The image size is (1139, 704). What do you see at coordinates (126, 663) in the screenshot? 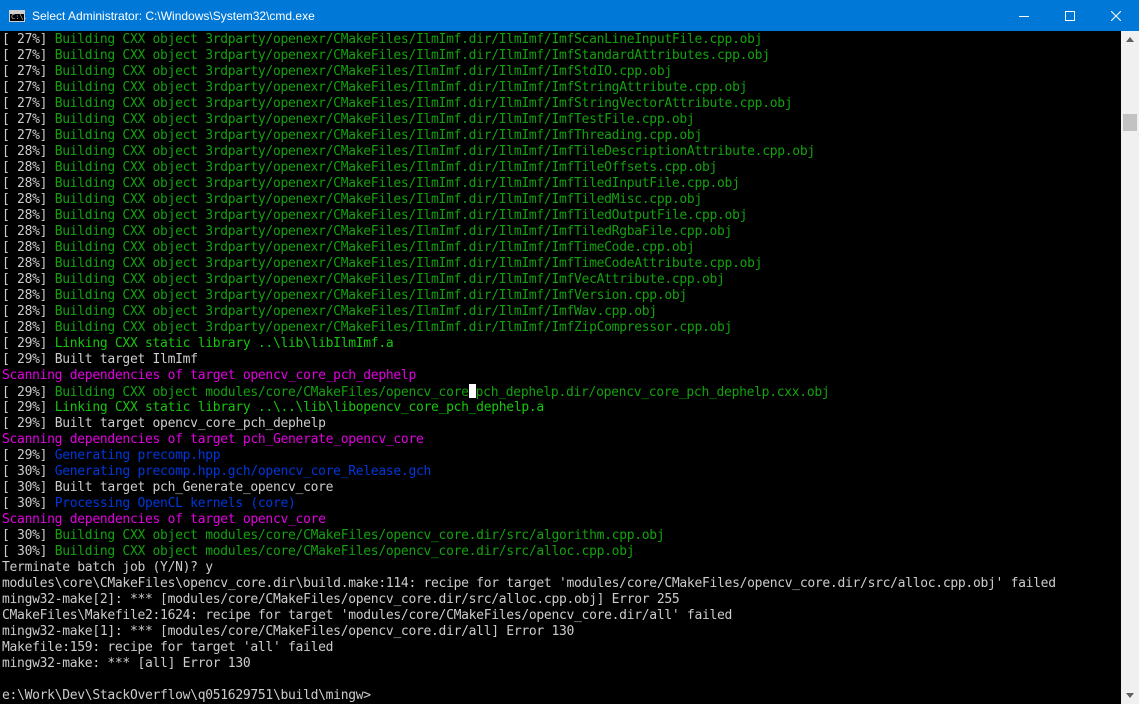
I see `line-text: mingw32-make: *** [all] Error 130` at bounding box center [126, 663].